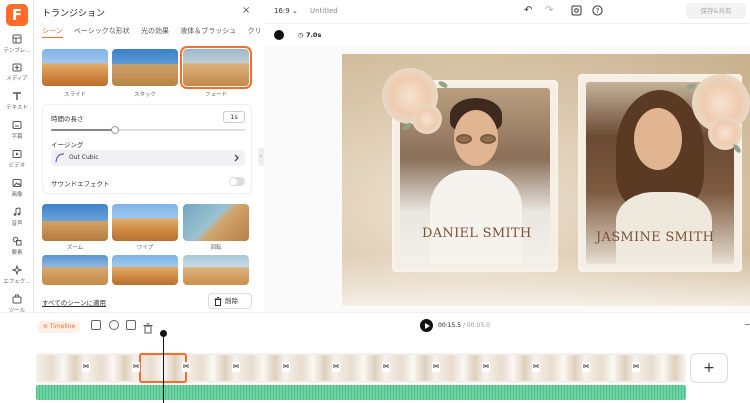  Describe the element at coordinates (302, 35) in the screenshot. I see `clock-icon: ◷` at that location.